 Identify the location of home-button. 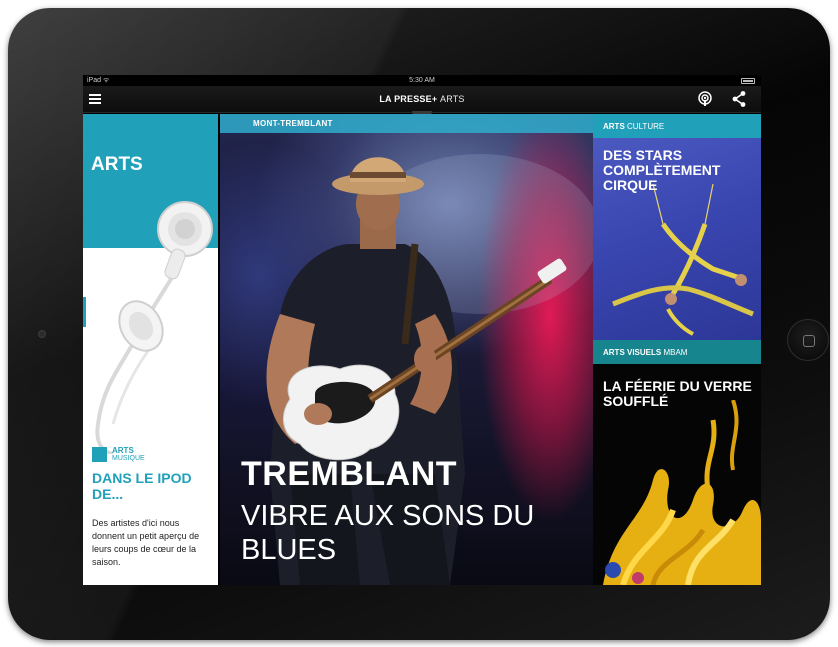
(808, 340).